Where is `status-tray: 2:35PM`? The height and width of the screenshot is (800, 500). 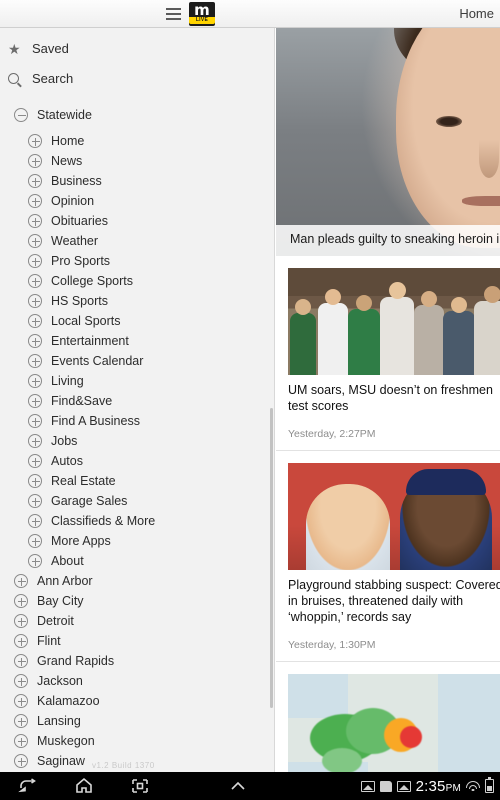 status-tray: 2:35PM is located at coordinates (430, 786).